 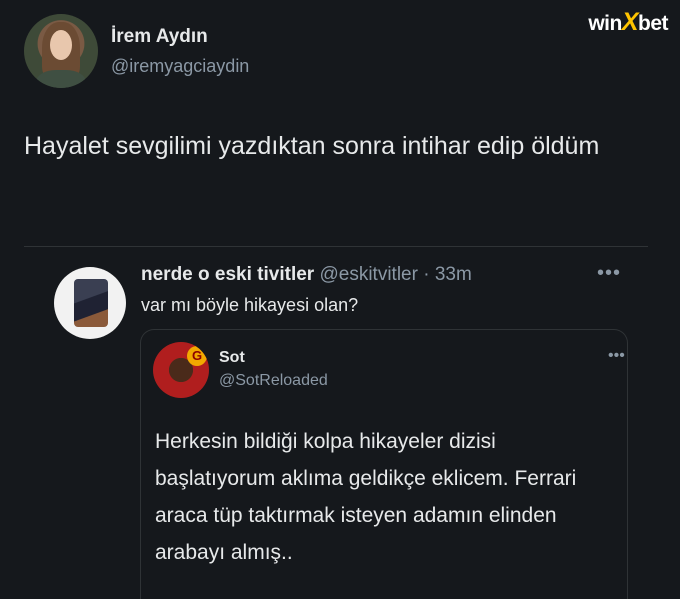 What do you see at coordinates (609, 273) in the screenshot?
I see `more-options-icon: •••` at bounding box center [609, 273].